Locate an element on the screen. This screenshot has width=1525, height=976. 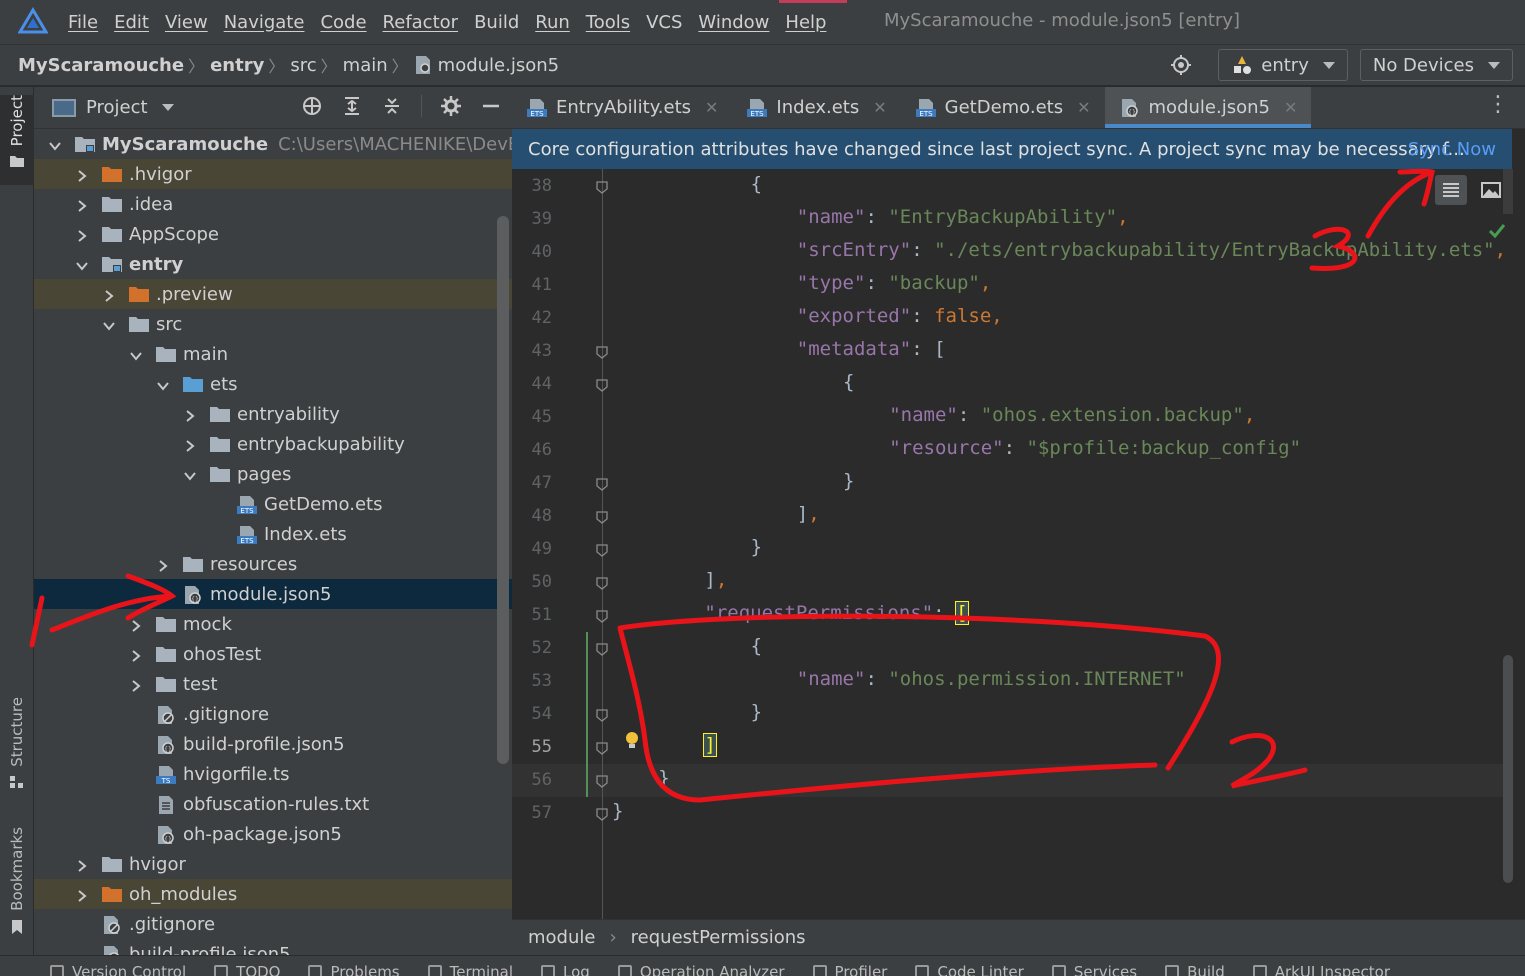
select-opened-file-icon is located at coordinates (312, 106).